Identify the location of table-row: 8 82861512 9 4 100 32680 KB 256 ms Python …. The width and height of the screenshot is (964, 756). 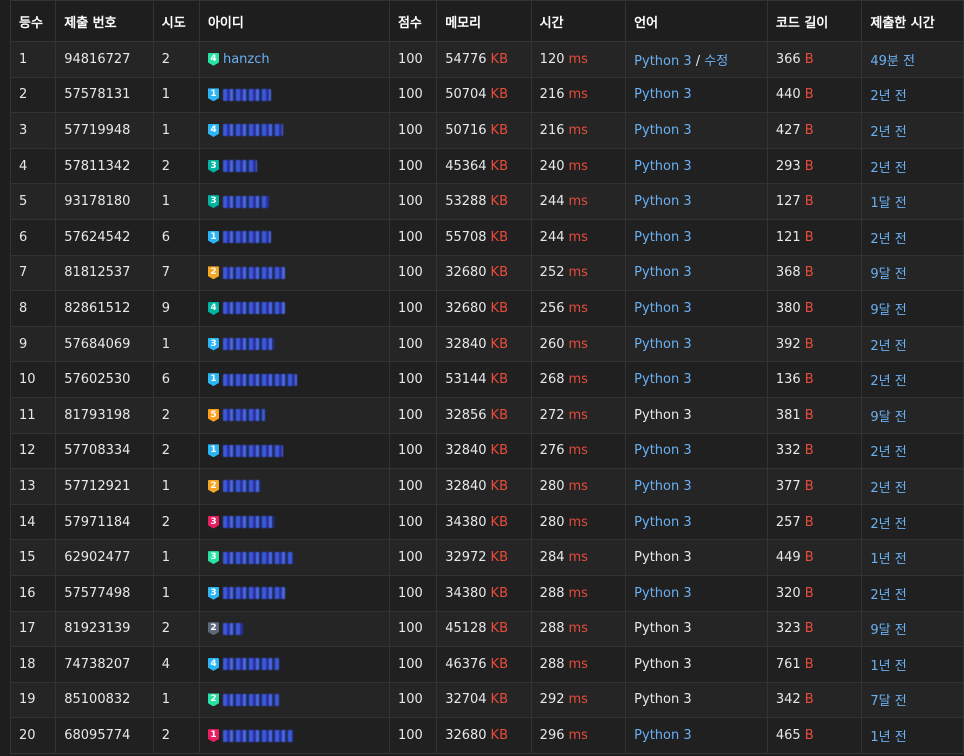
(486, 308).